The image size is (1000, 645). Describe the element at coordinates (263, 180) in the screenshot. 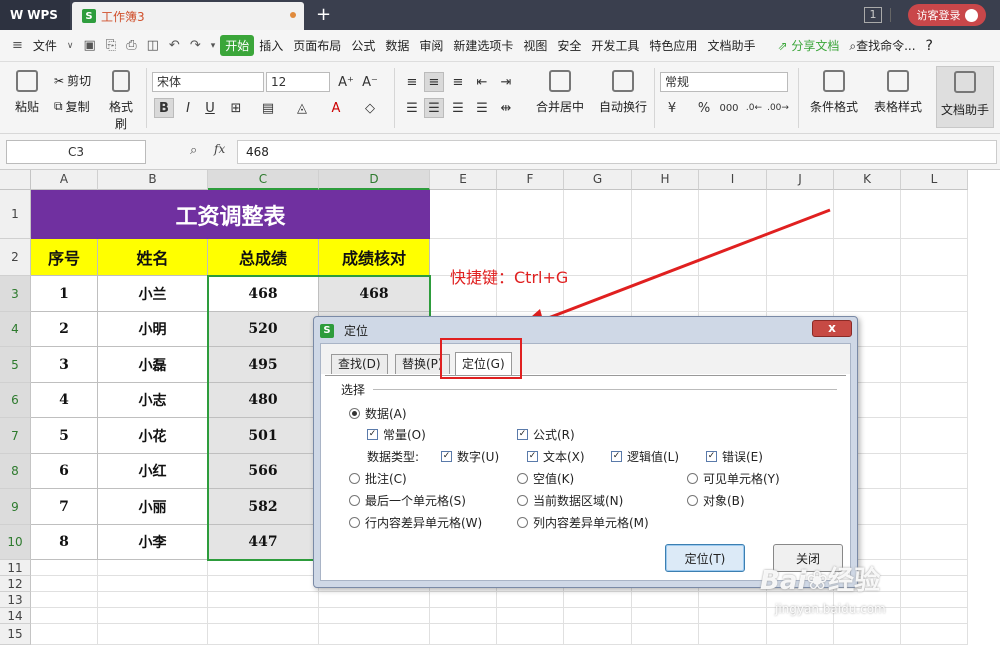

I see `column-header-c: C` at that location.